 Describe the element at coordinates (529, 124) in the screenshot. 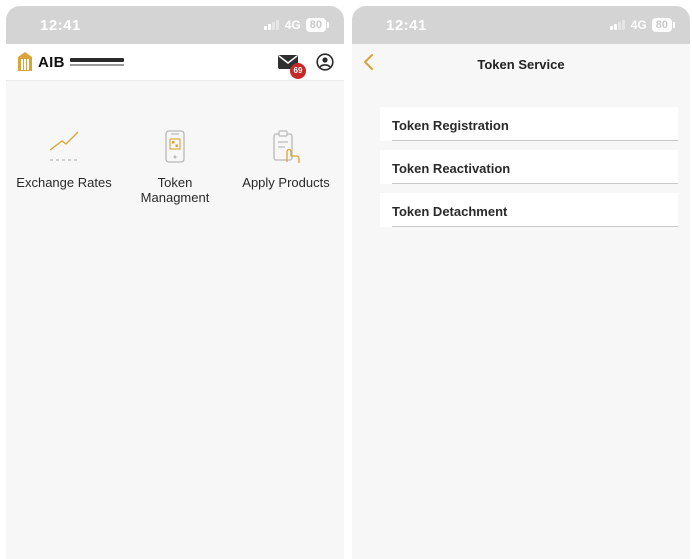

I see `token-registration-item: Token Registration` at that location.